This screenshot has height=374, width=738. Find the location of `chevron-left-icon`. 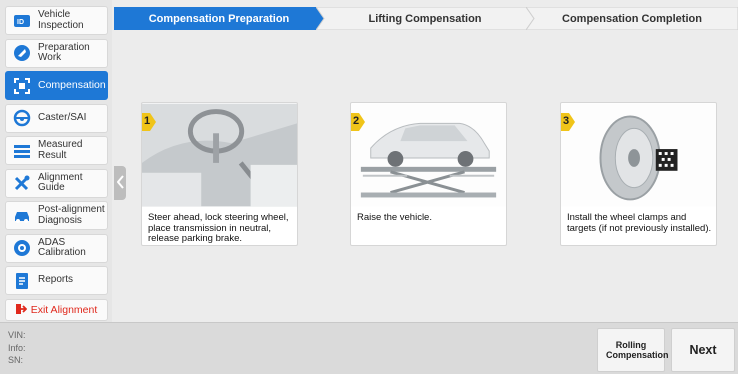

chevron-left-icon is located at coordinates (120, 183).